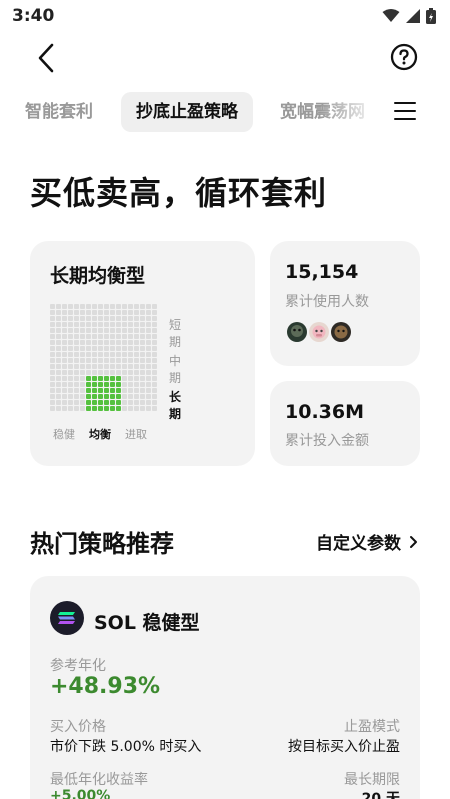 Image resolution: width=450 pixels, height=799 pixels. Describe the element at coordinates (98, 276) in the screenshot. I see `strategy-type-title: 长期均衡型` at that location.